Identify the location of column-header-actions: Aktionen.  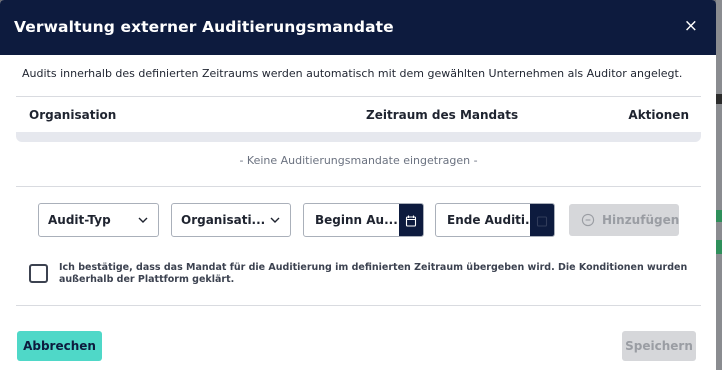
(658, 115).